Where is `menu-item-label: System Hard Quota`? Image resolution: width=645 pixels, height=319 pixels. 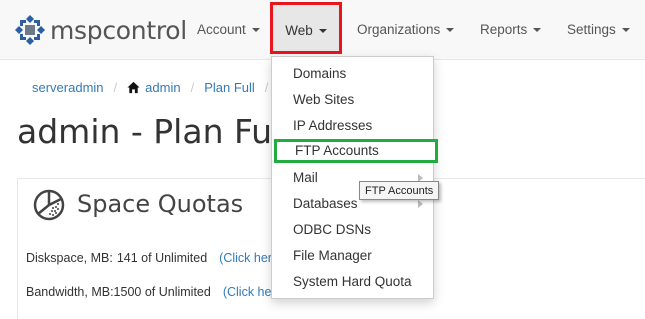
menu-item-label: System Hard Quota is located at coordinates (352, 281).